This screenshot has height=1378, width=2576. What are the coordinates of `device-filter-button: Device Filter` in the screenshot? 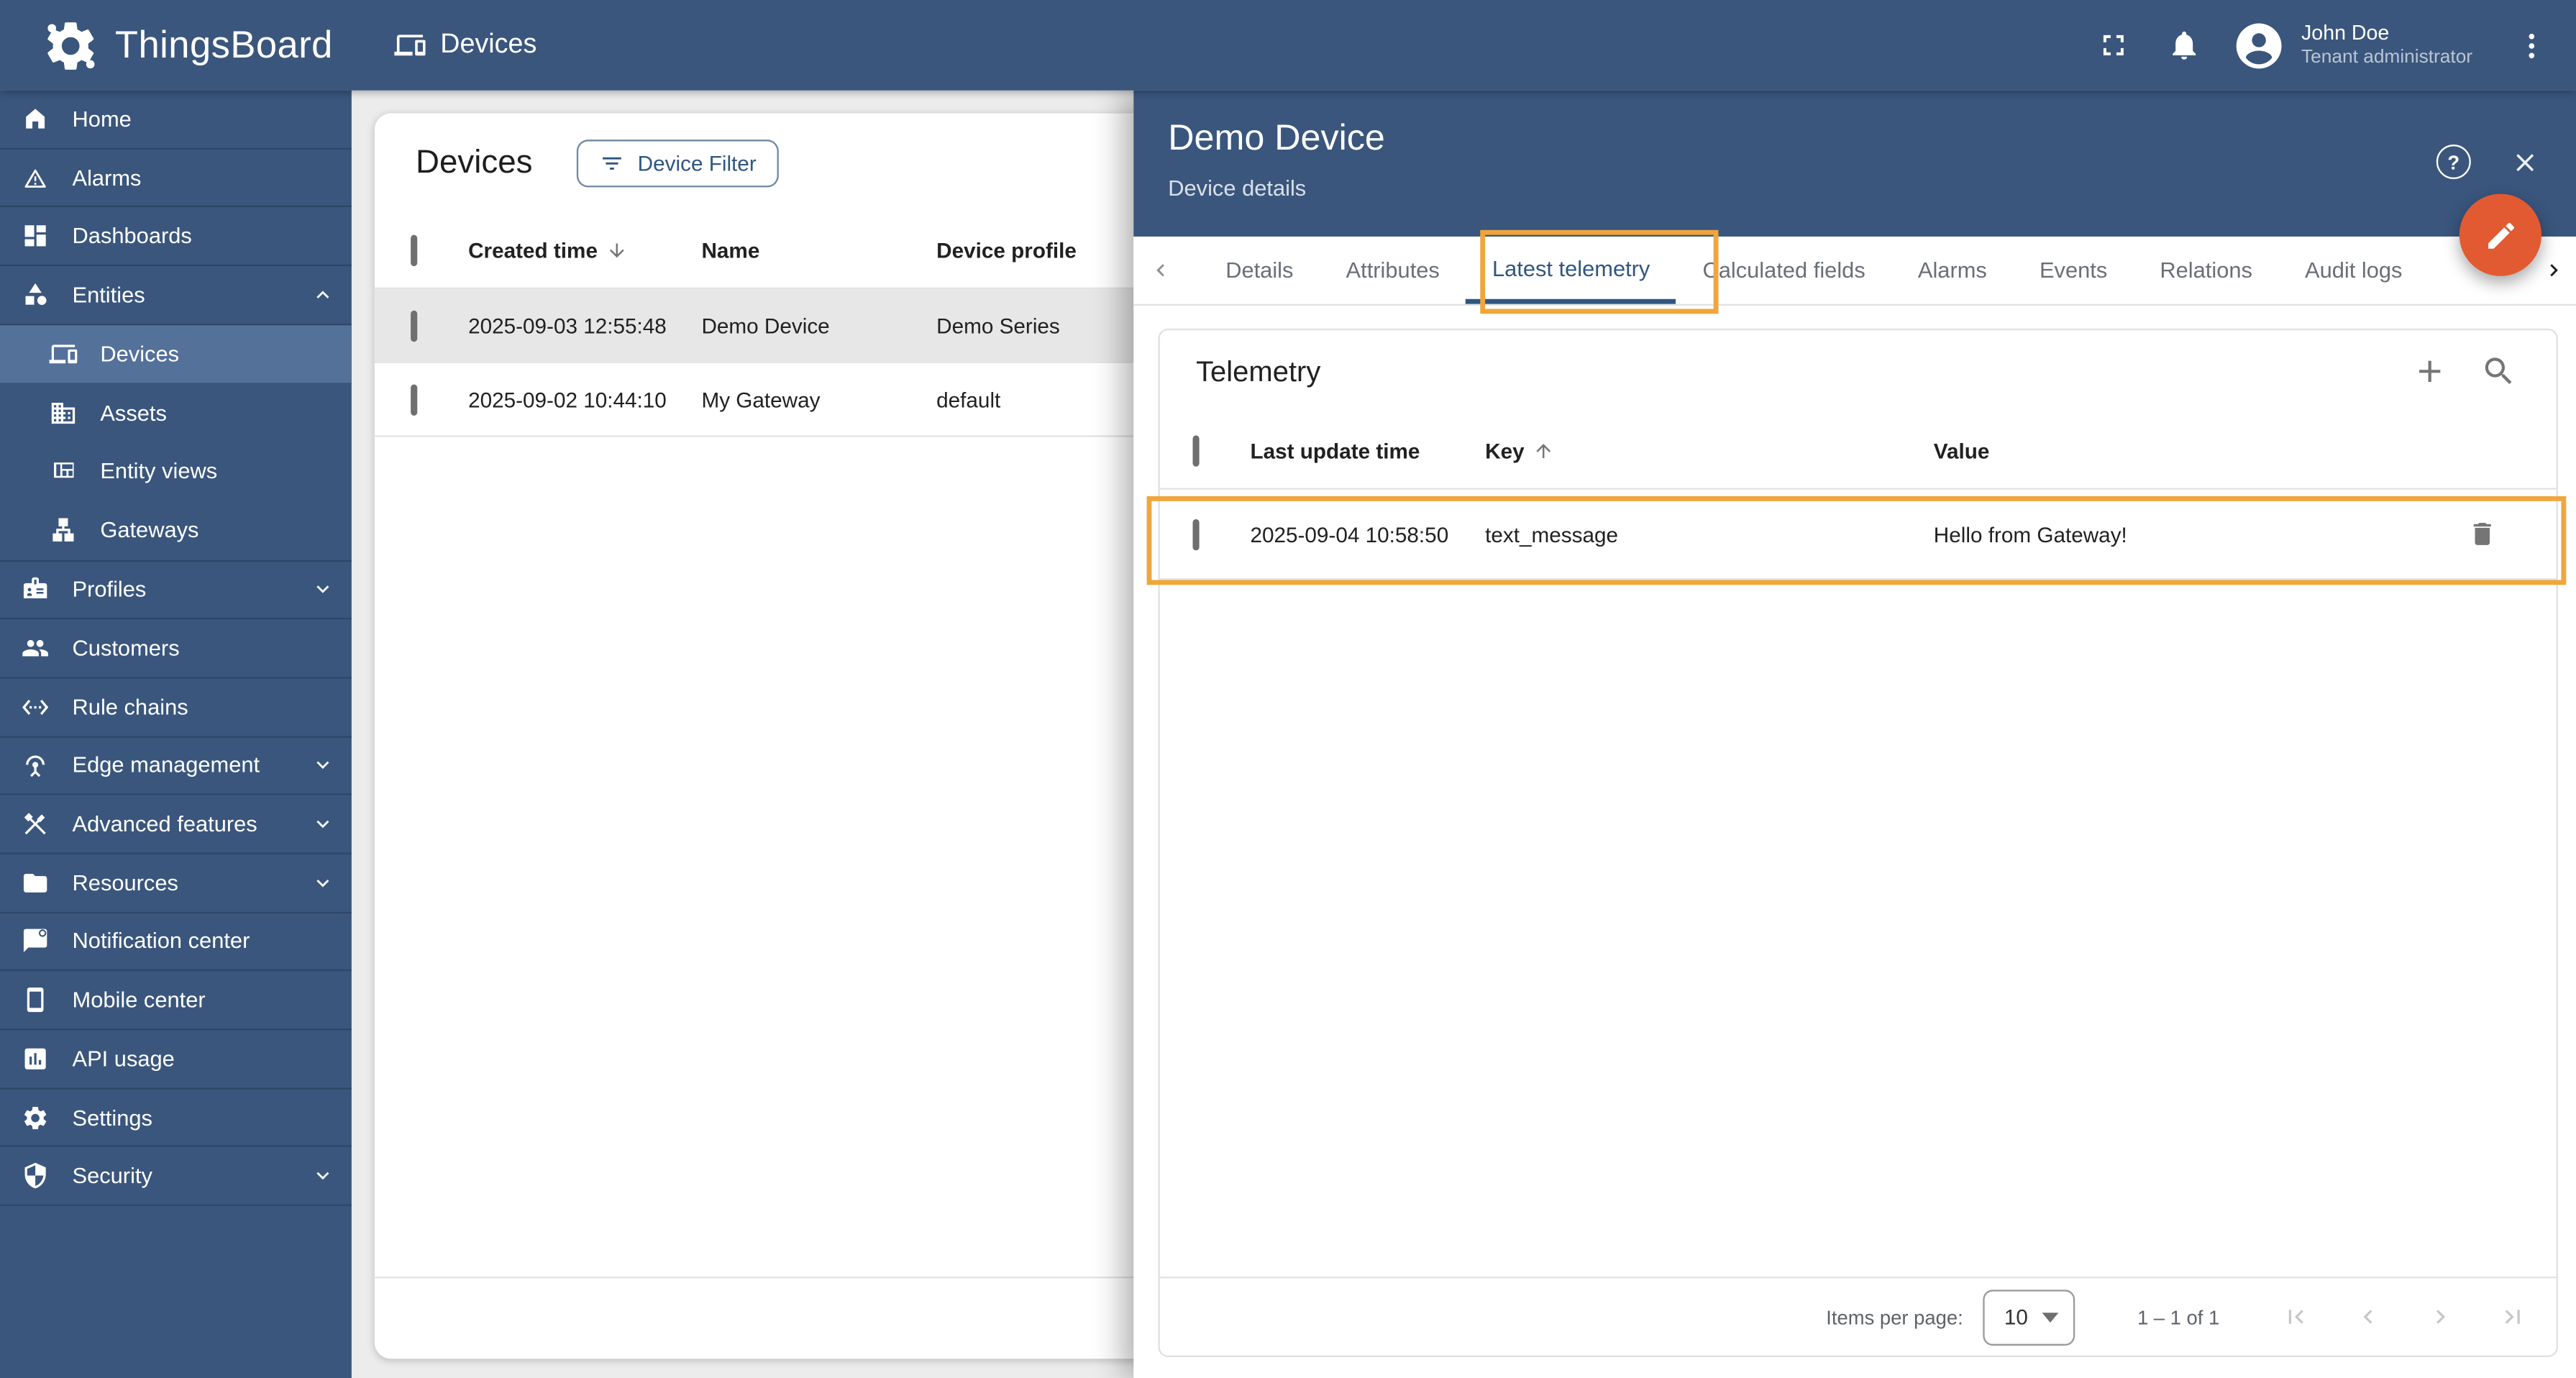 It's located at (678, 163).